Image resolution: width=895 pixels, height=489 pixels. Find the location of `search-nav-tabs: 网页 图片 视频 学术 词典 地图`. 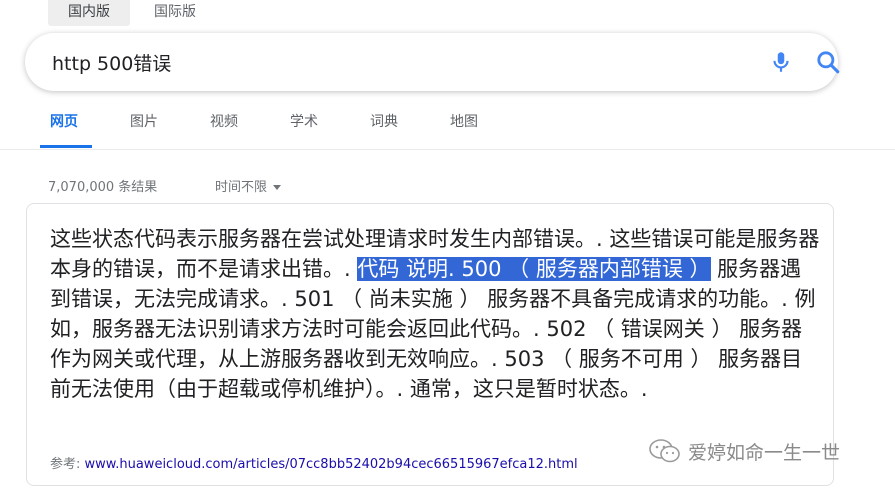

search-nav-tabs: 网页 图片 视频 学术 词典 地图 is located at coordinates (447, 130).